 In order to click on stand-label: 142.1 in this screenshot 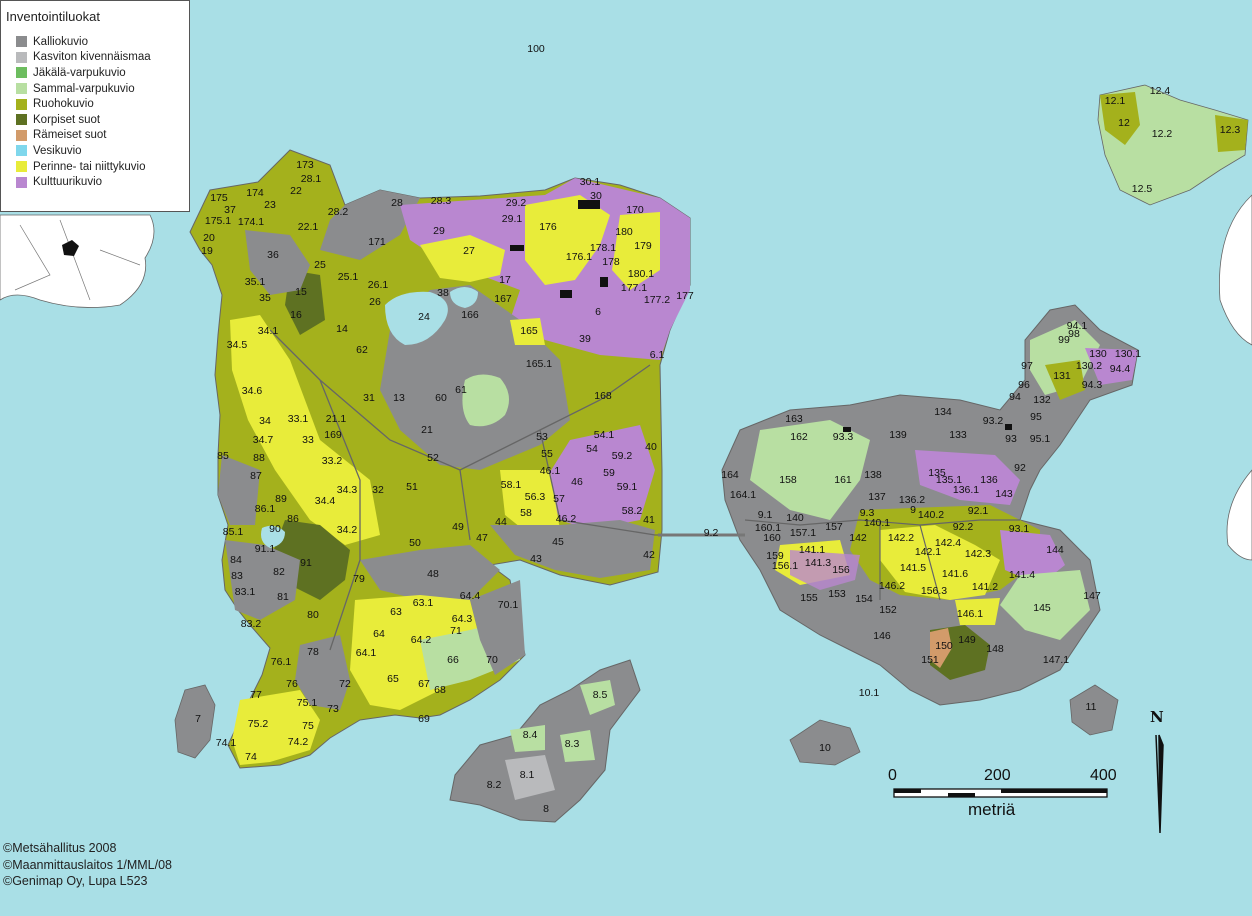, I will do `click(928, 552)`.